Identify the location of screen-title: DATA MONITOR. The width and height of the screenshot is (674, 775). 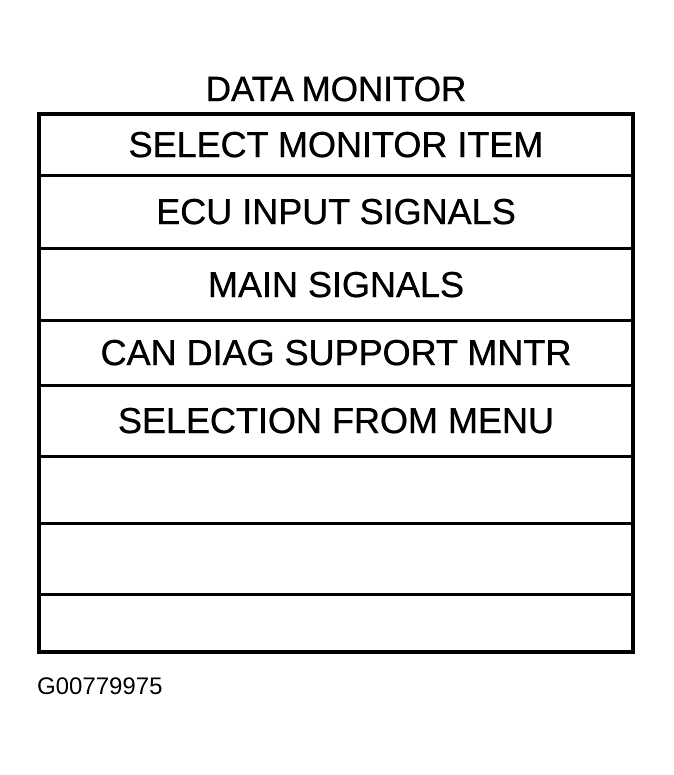
(336, 90).